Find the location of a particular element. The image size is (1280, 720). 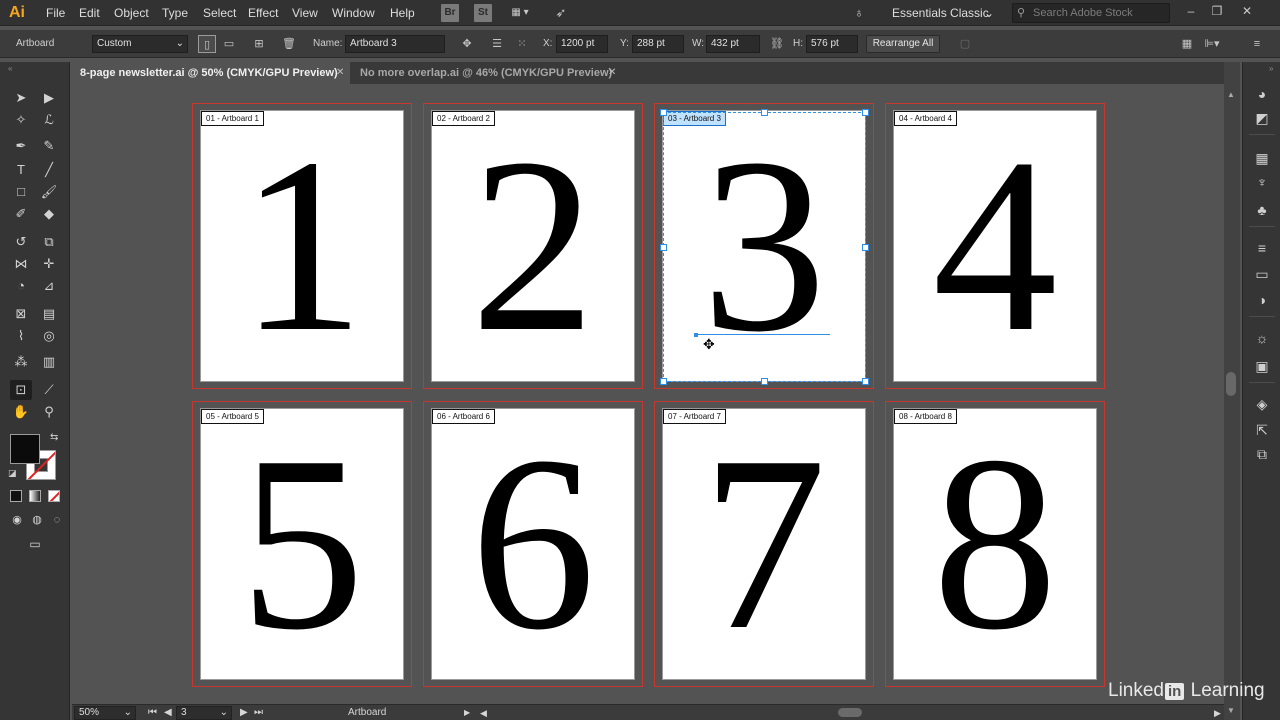

hand-tool-icon: ✋ is located at coordinates (21, 412).